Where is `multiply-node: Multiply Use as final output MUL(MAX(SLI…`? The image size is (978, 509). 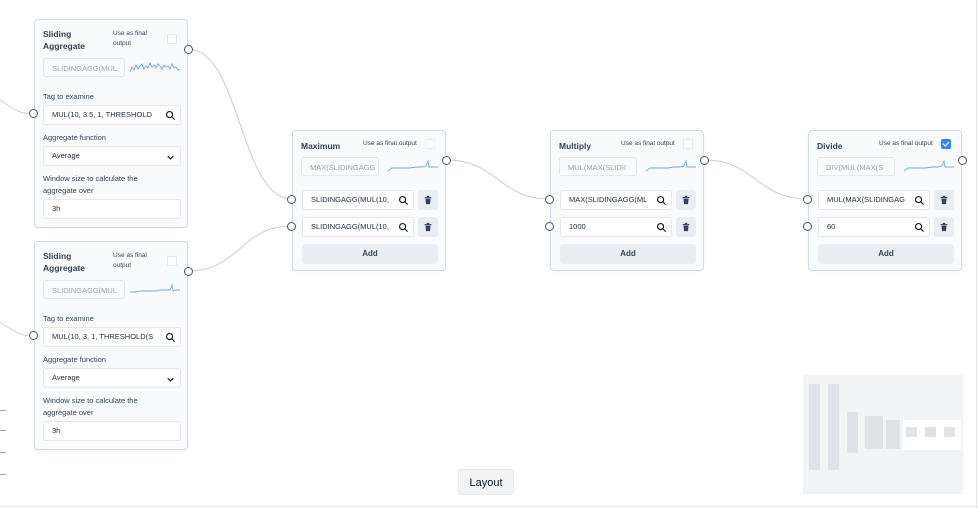 multiply-node: Multiply Use as final output MUL(MAX(SLI… is located at coordinates (627, 200).